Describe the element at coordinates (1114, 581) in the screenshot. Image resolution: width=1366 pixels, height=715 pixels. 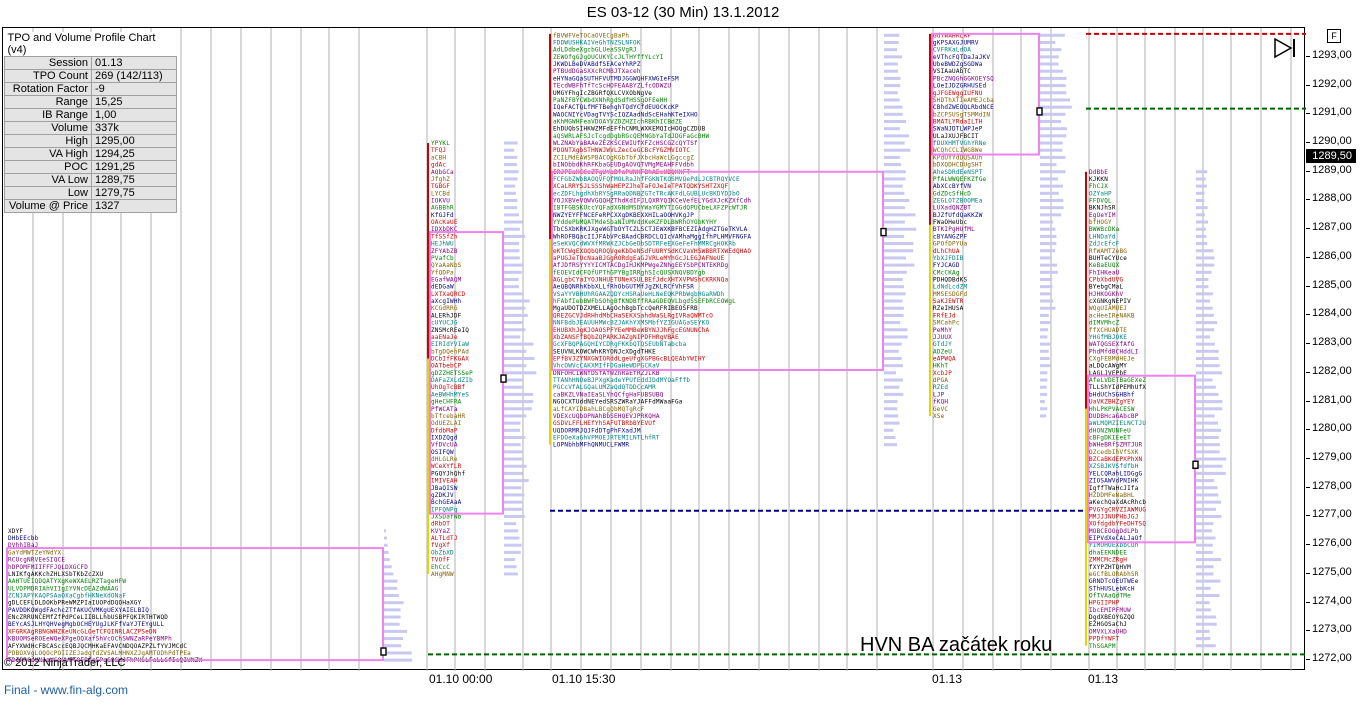
I see `tpo-row: GRNDTcOEUTWEe` at that location.